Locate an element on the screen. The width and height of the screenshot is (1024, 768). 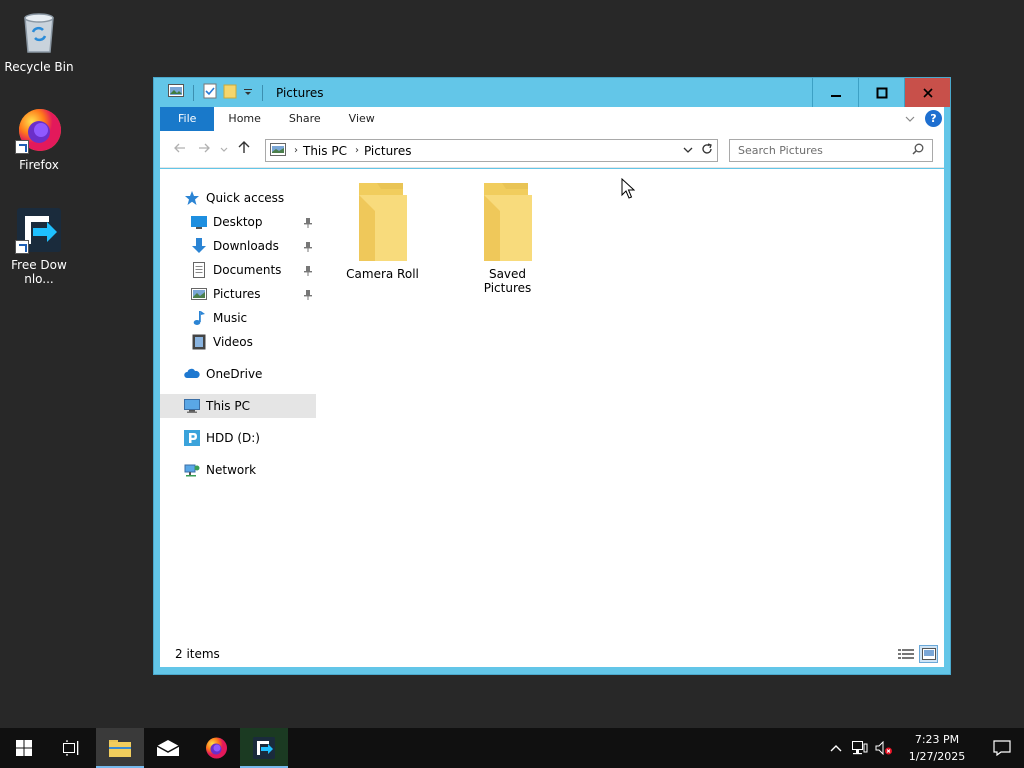
folder-icon is located at coordinates (508, 222).